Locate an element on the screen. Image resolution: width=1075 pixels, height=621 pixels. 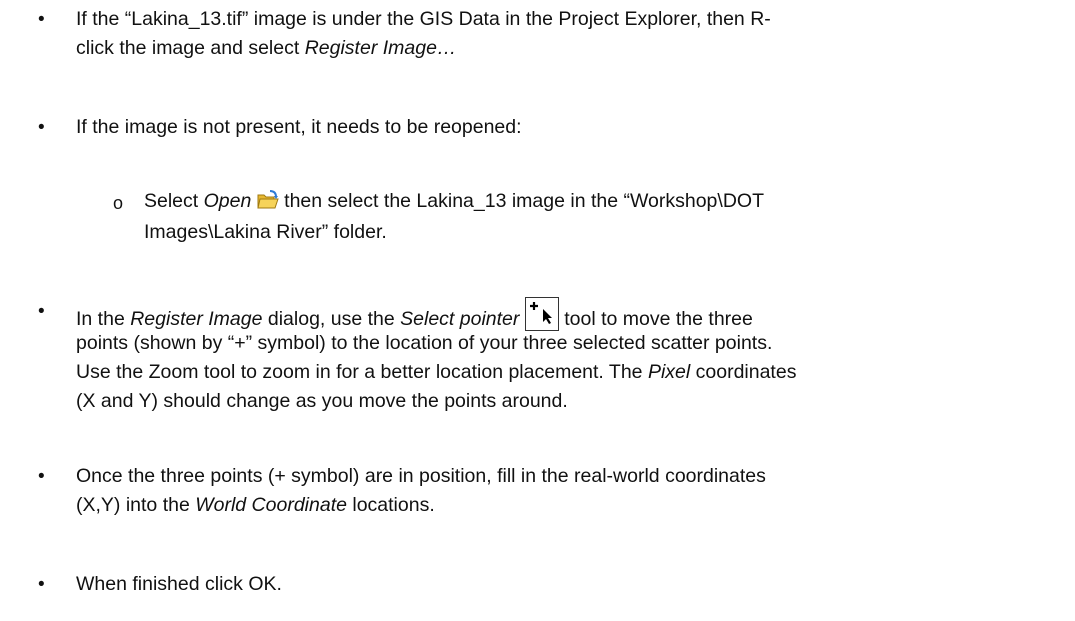
select-pointer-term: Select pointer is located at coordinates (460, 319).